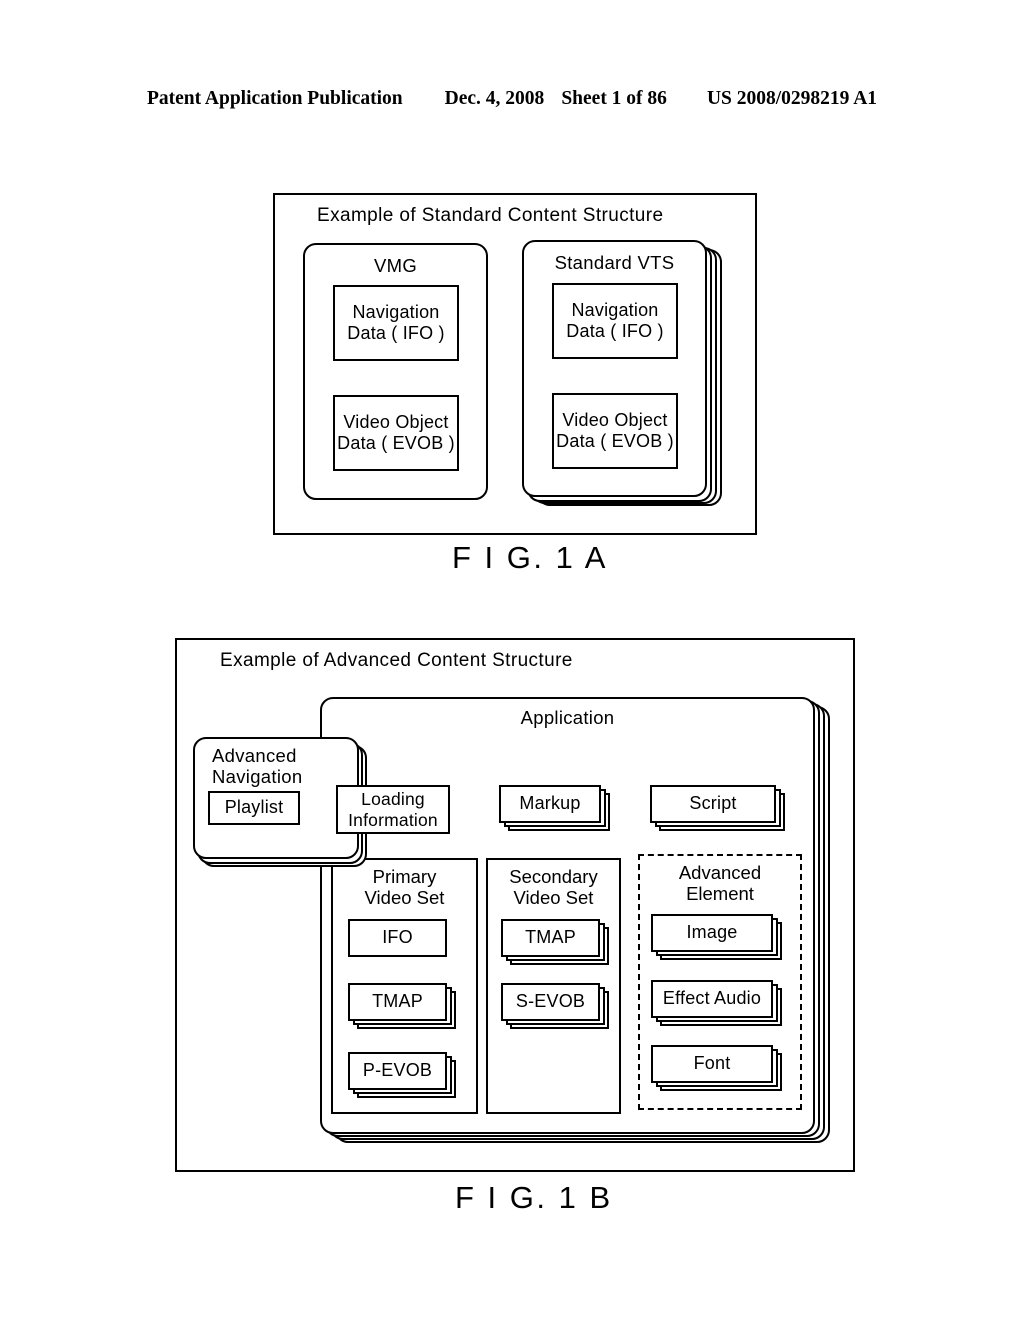 This screenshot has width=1024, height=1320. I want to click on markup-label: Markup, so click(550, 803).